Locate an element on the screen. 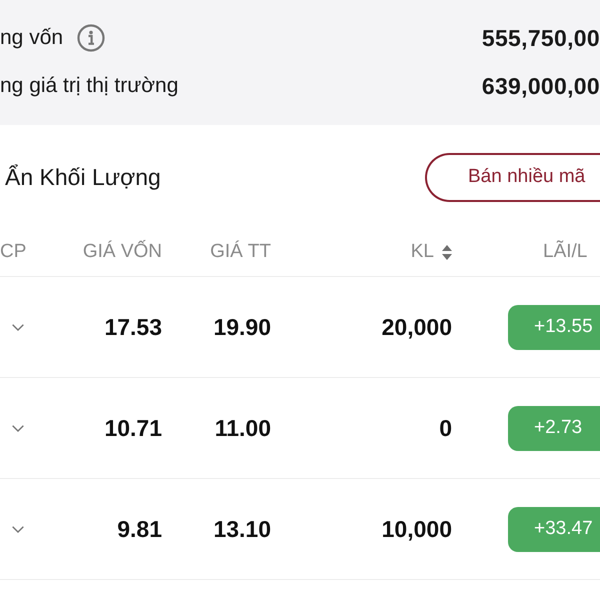  column-header: GIÁ VỐN is located at coordinates (122, 251).